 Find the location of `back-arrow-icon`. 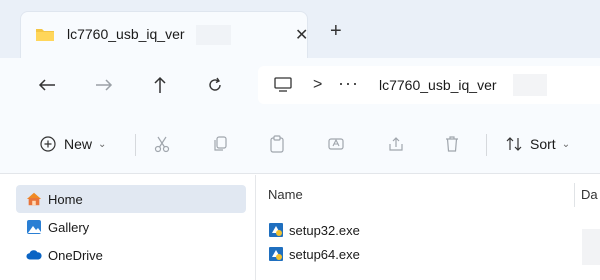

back-arrow-icon is located at coordinates (47, 85).